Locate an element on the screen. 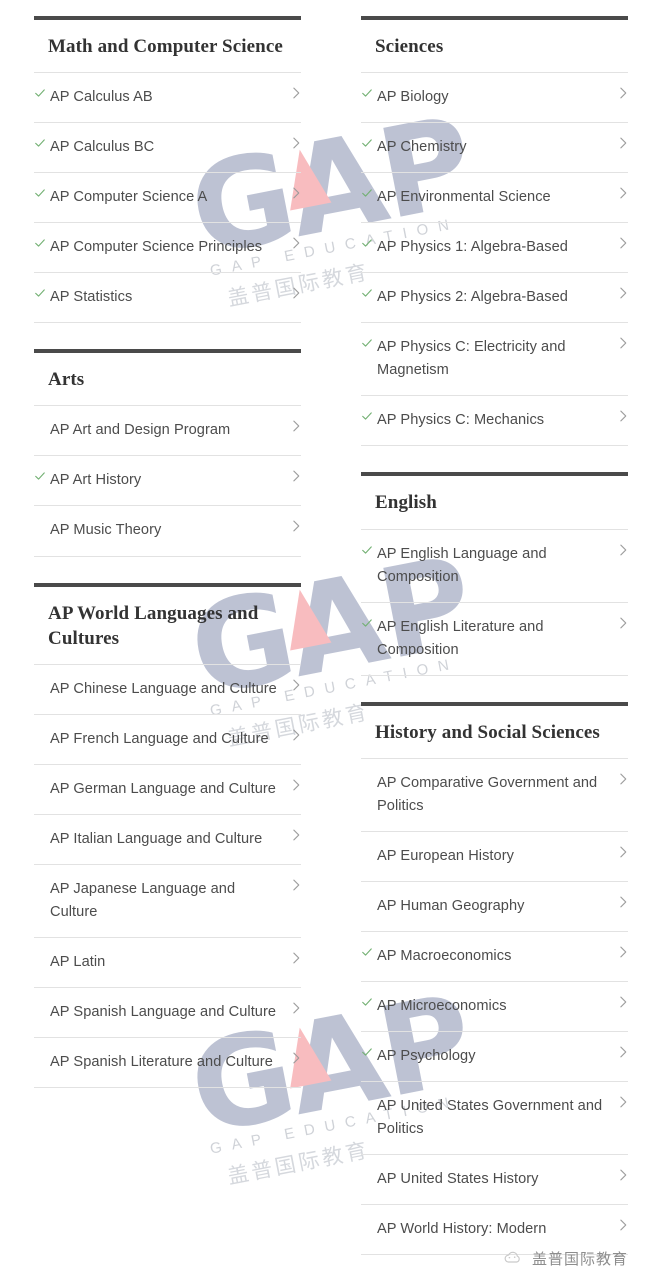 The image size is (658, 1283). course-row: AP Human Geography is located at coordinates (494, 905).